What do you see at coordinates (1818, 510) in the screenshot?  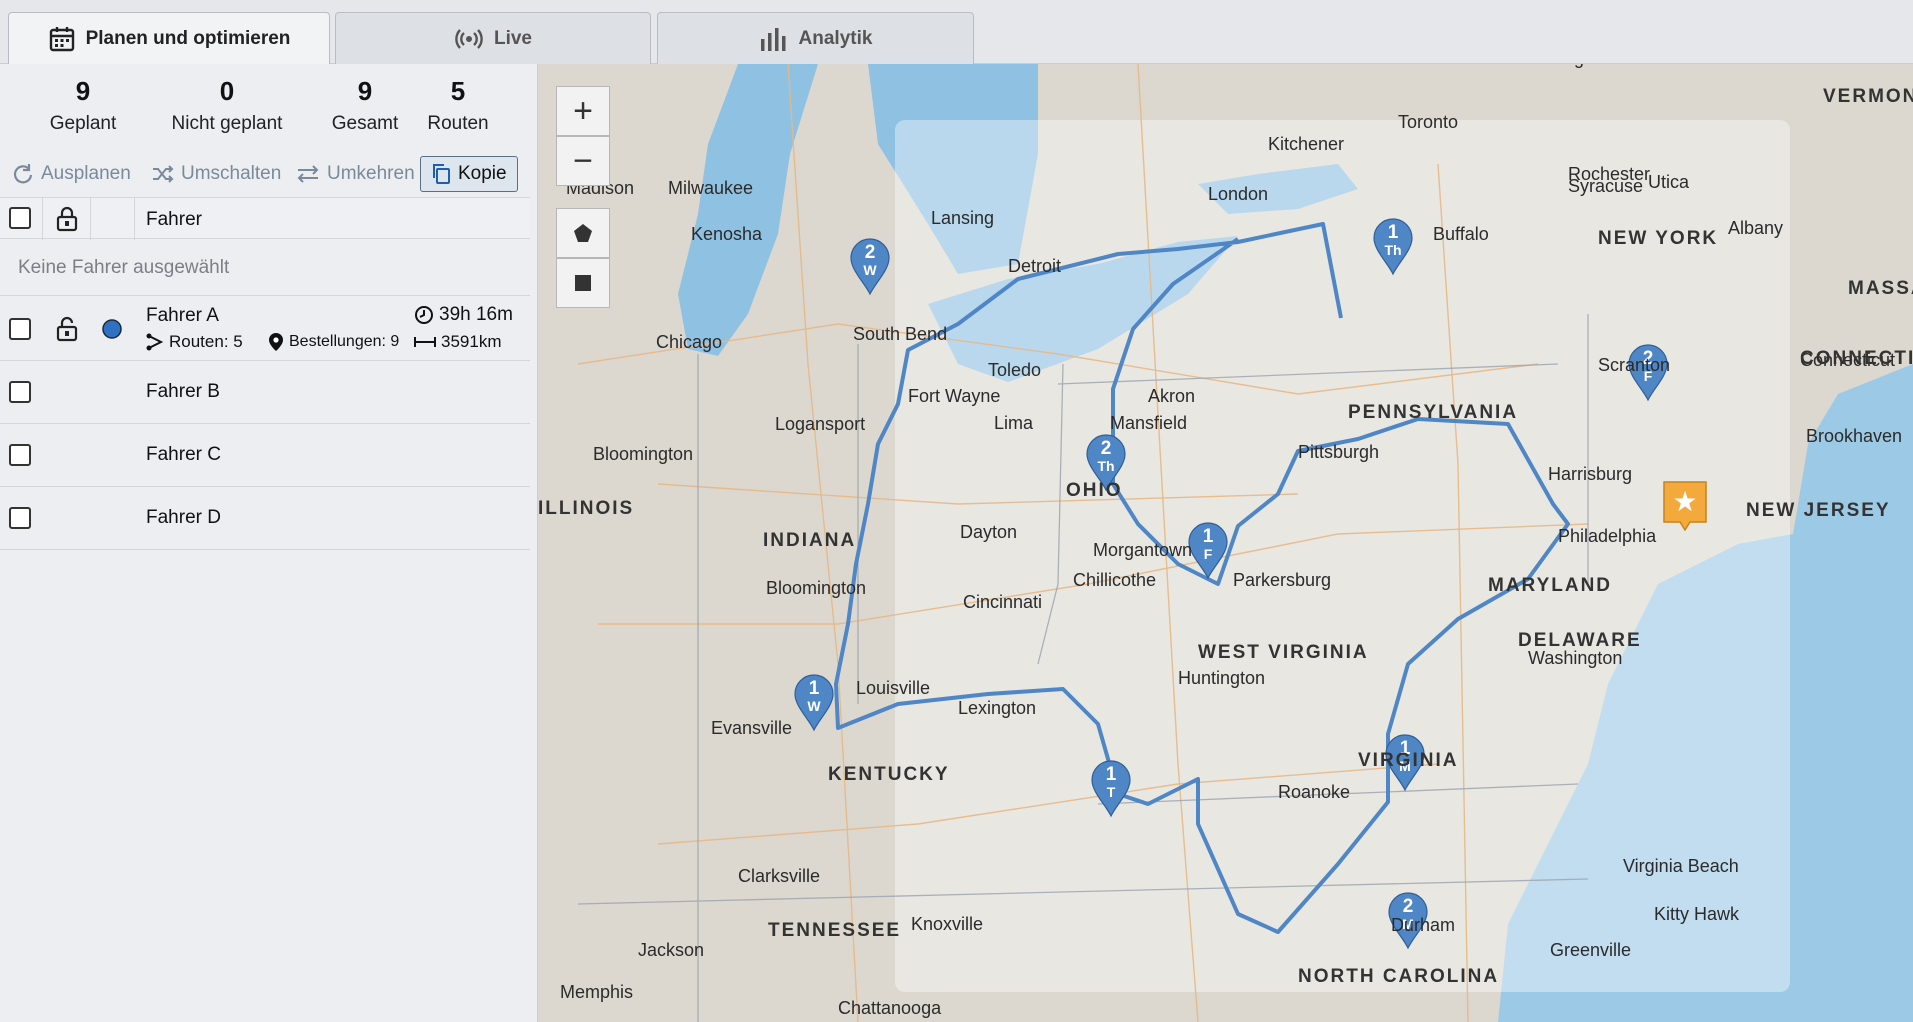 I see `region-label: NEW JERSEY` at bounding box center [1818, 510].